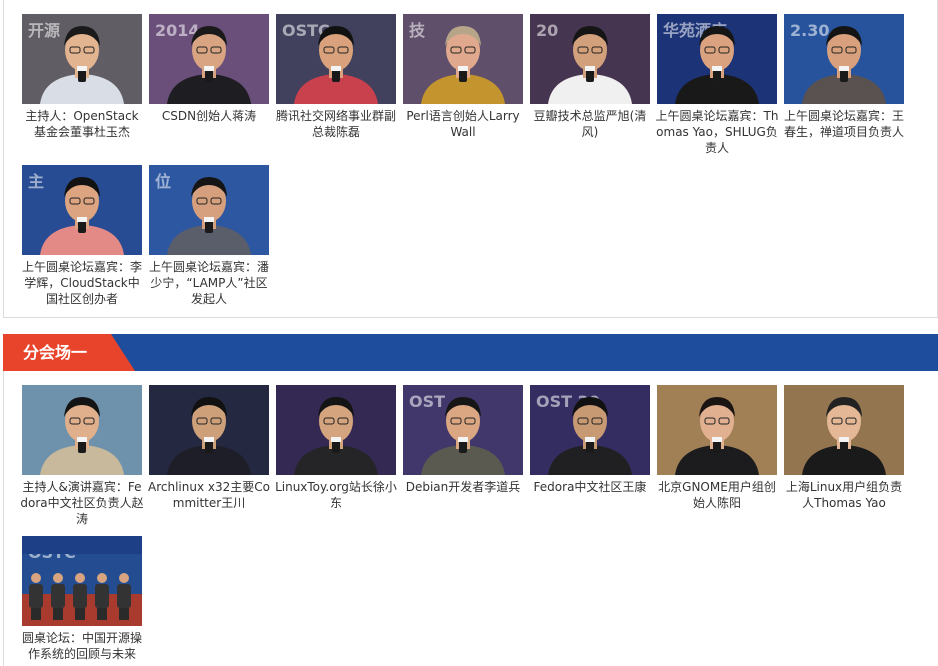 The width and height of the screenshot is (938, 666). I want to click on speaker-photo: 2.30, so click(844, 59).